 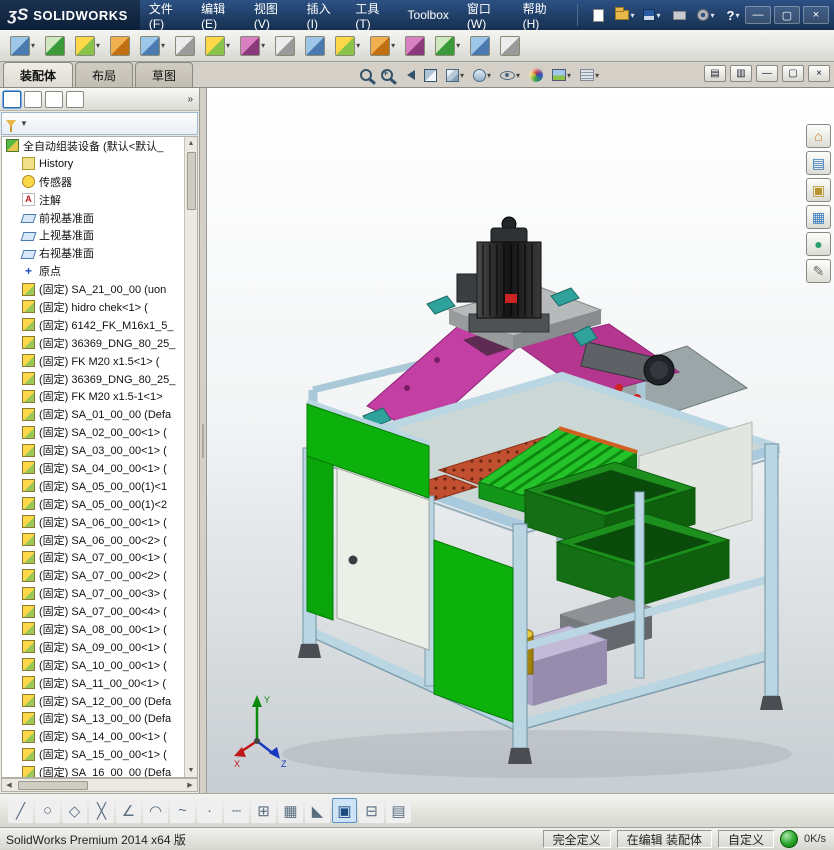 What do you see at coordinates (415, 46) in the screenshot?
I see `explode-line-sketch-button: ▾` at bounding box center [415, 46].